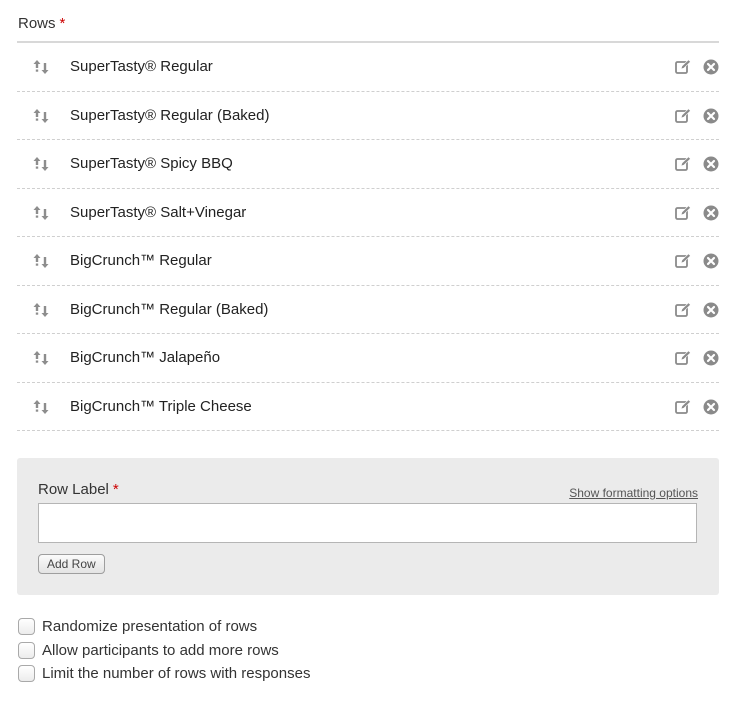 The width and height of the screenshot is (750, 702). What do you see at coordinates (169, 309) in the screenshot?
I see `row-label: BigCrunch™ Regular (Baked)` at bounding box center [169, 309].